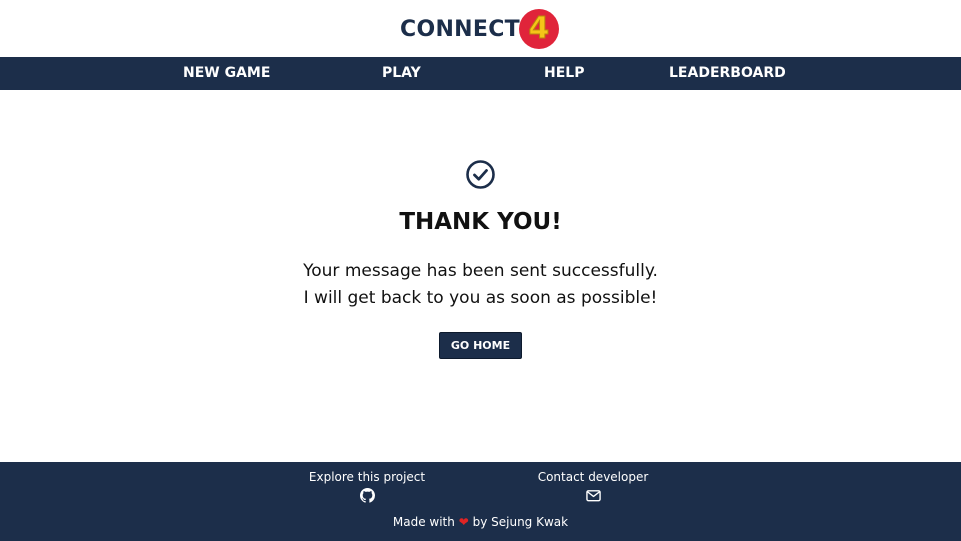  Describe the element at coordinates (480, 345) in the screenshot. I see `go-home-button: GO HOME` at that location.